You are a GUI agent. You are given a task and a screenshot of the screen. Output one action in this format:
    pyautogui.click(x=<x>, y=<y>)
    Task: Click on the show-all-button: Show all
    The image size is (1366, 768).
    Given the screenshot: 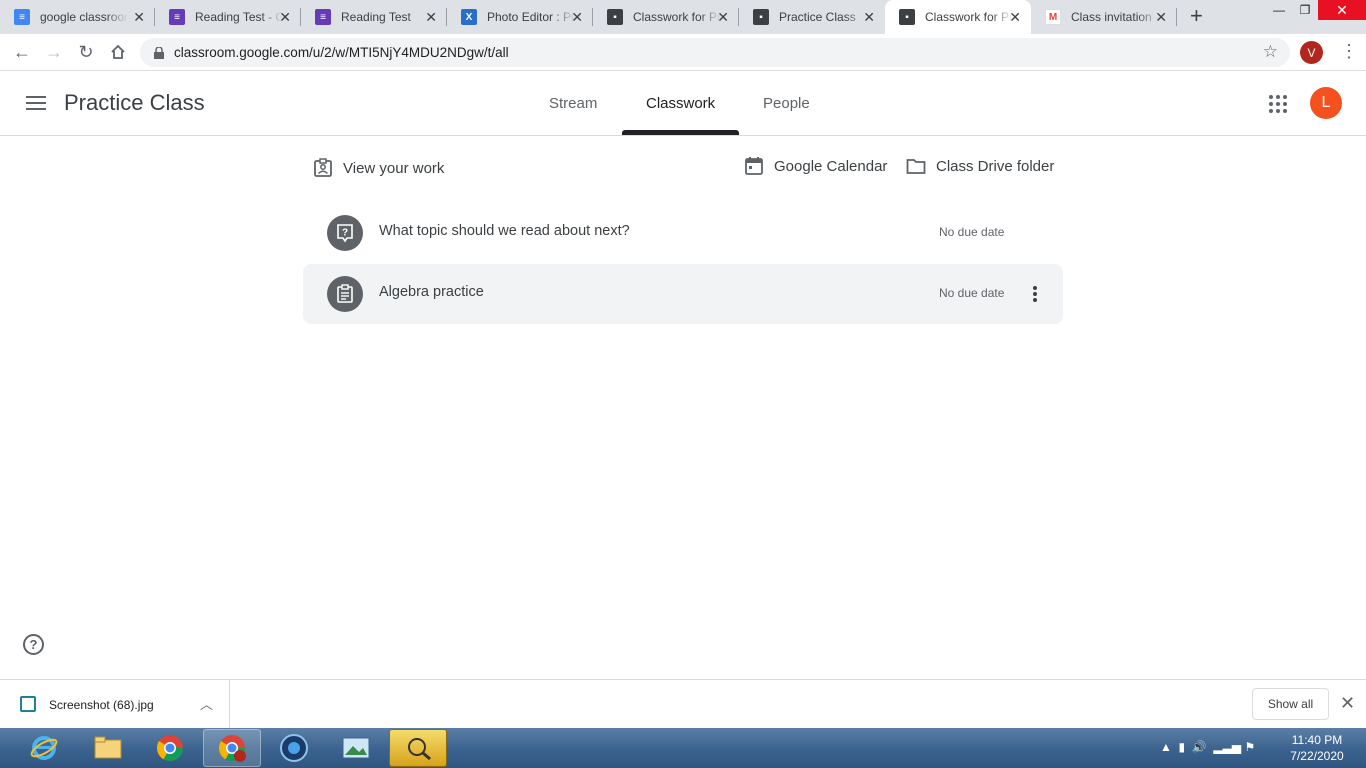 What is the action you would take?
    pyautogui.click(x=1290, y=704)
    